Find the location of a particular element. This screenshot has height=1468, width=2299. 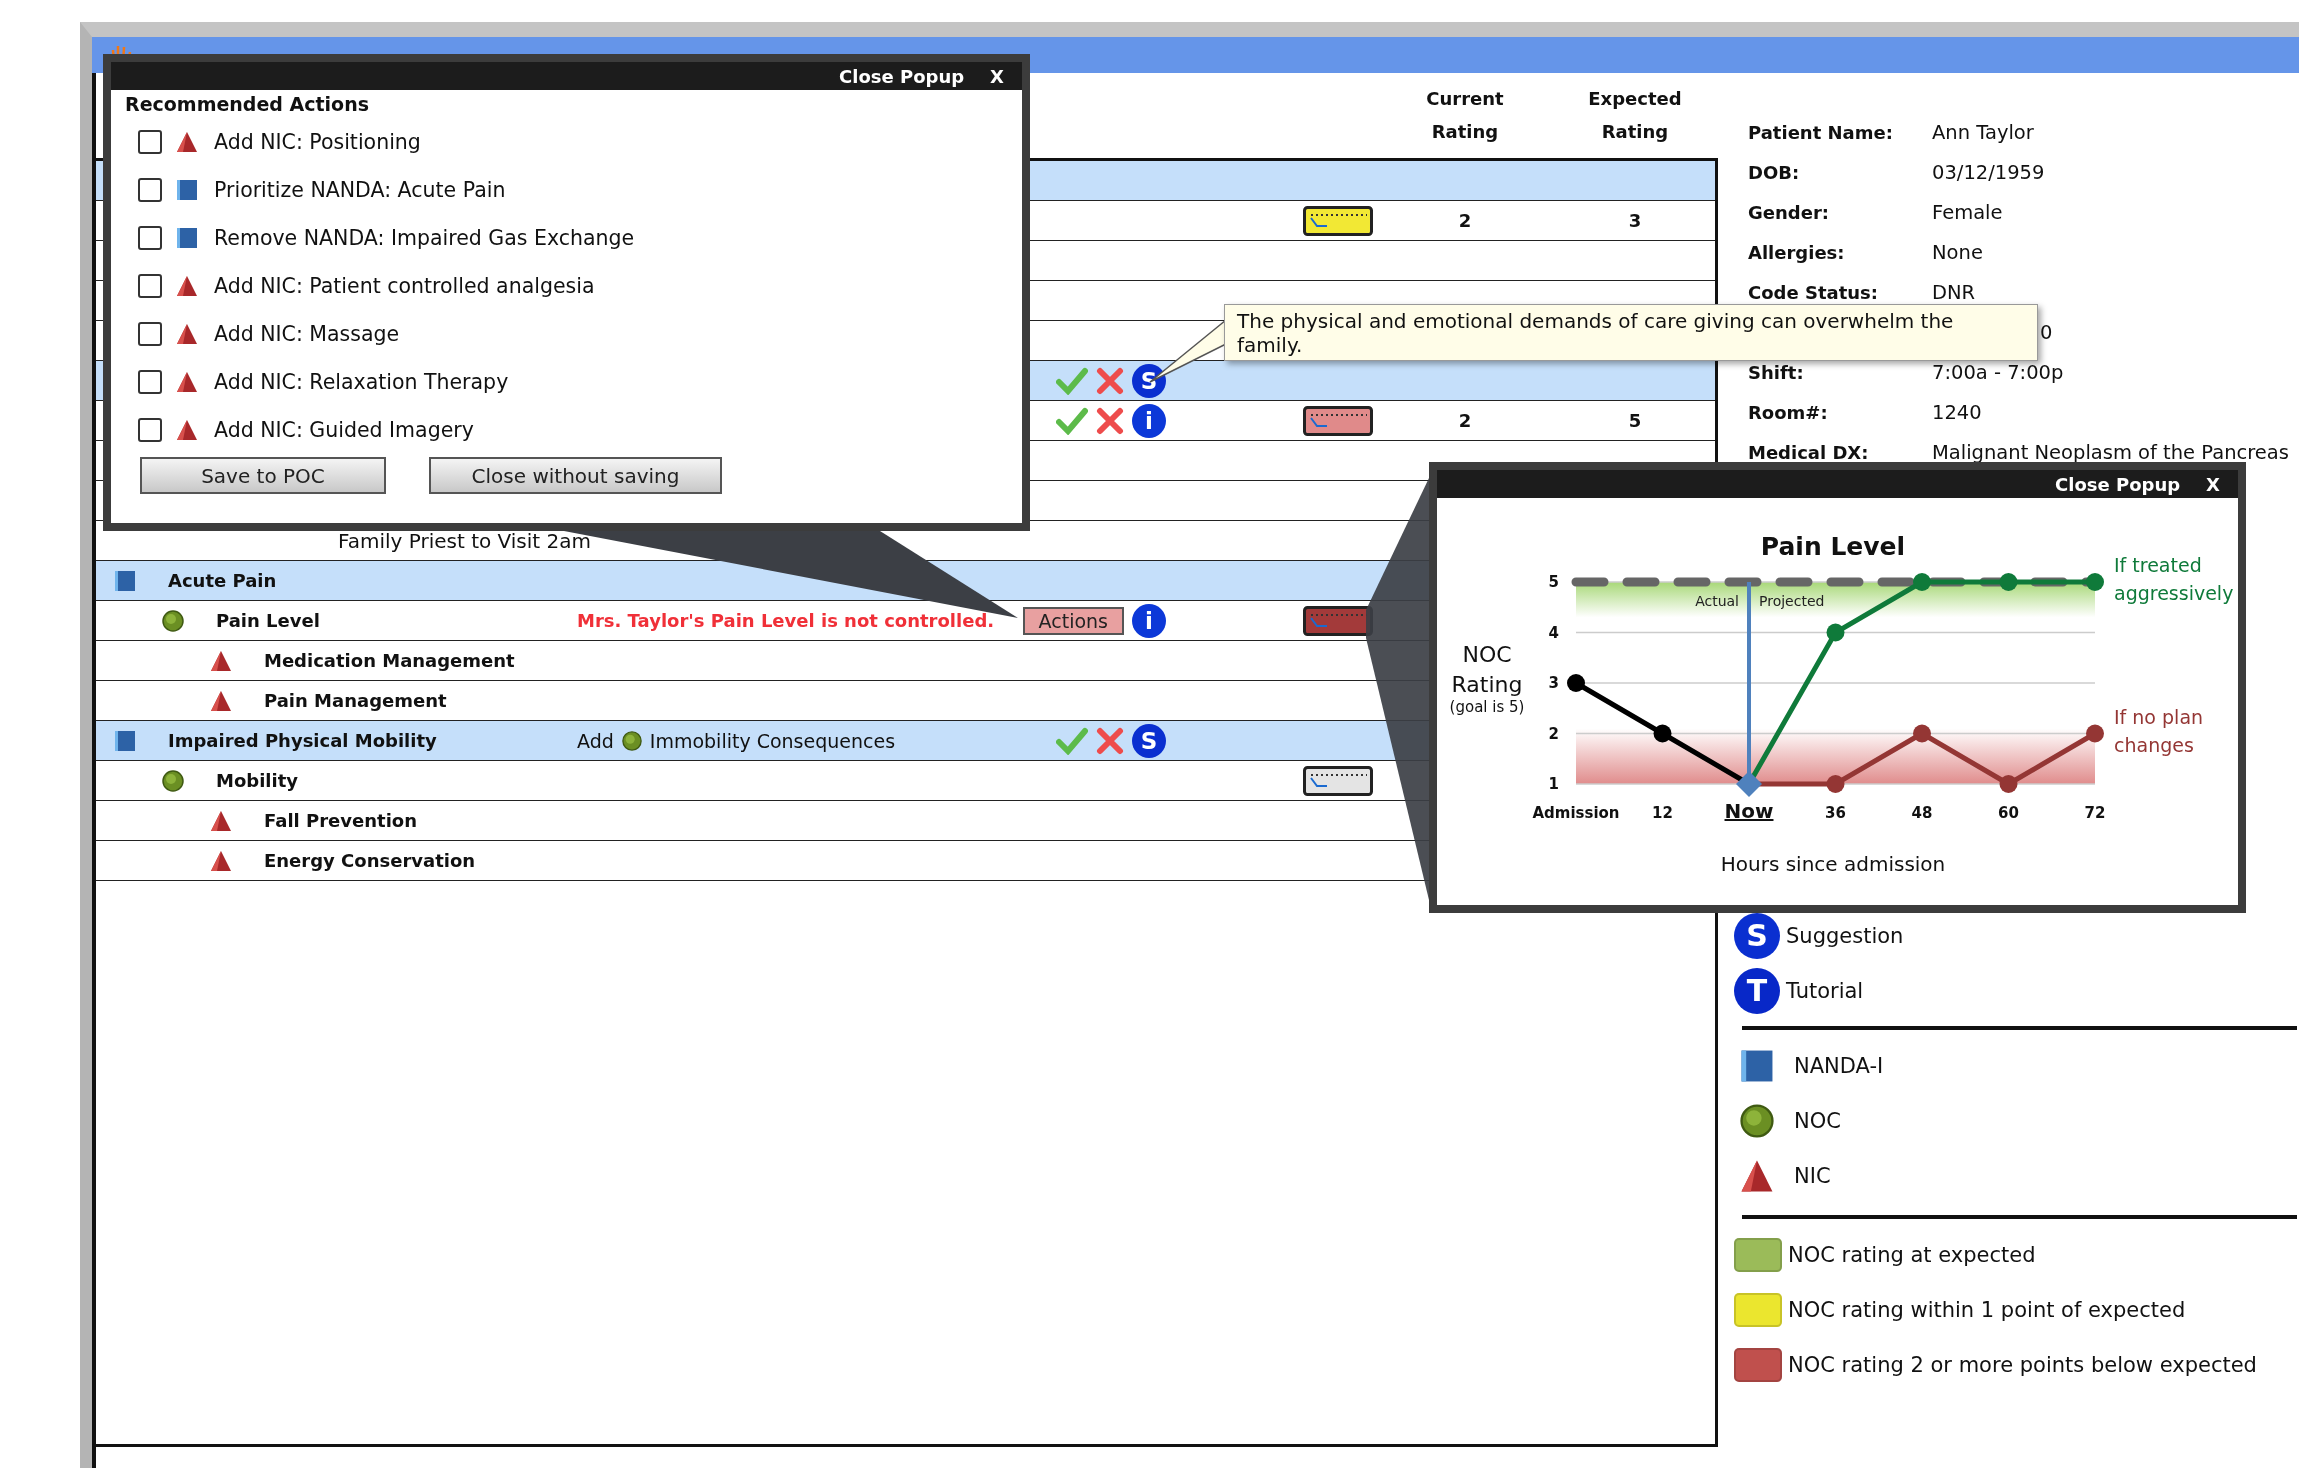

action-label: Add NIC: Positioning is located at coordinates (317, 142).